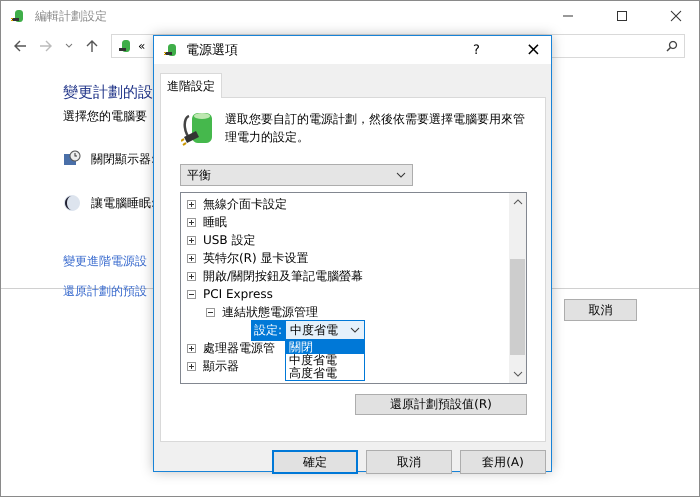 The image size is (700, 497). I want to click on tree-item: PCI Express, so click(238, 294).